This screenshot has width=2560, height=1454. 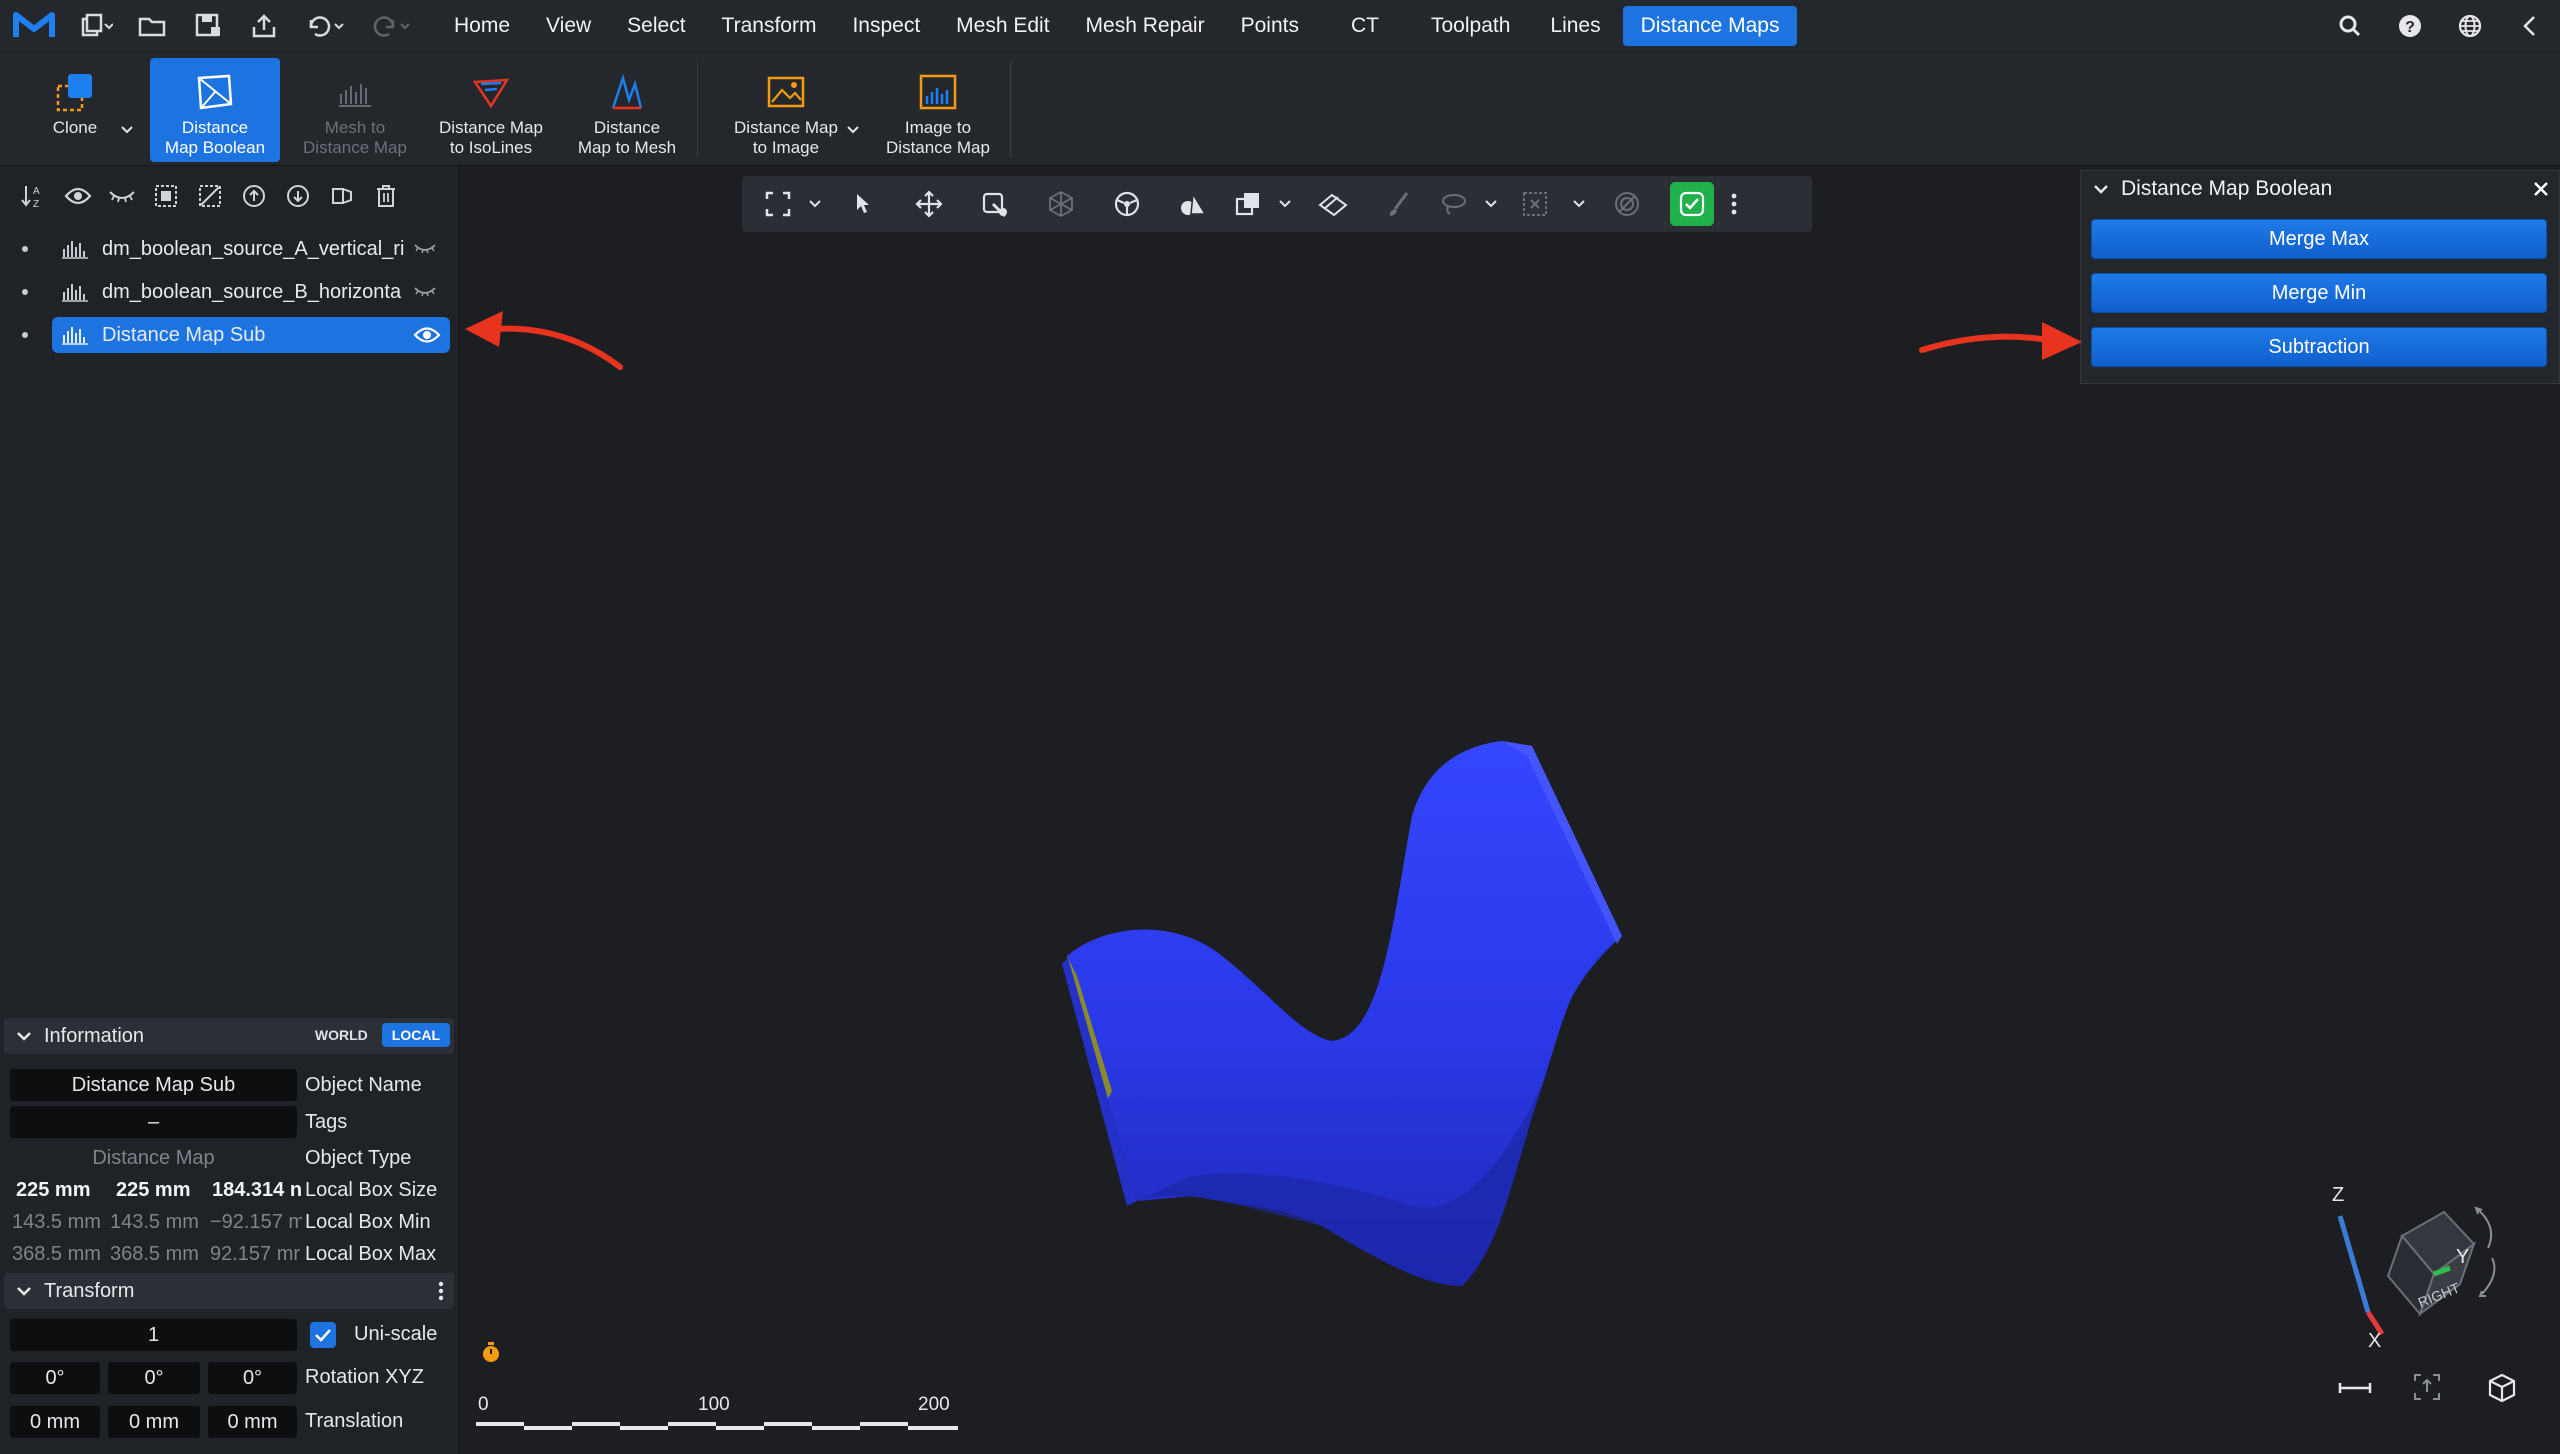 I want to click on distance-map-to-image-icon, so click(x=786, y=92).